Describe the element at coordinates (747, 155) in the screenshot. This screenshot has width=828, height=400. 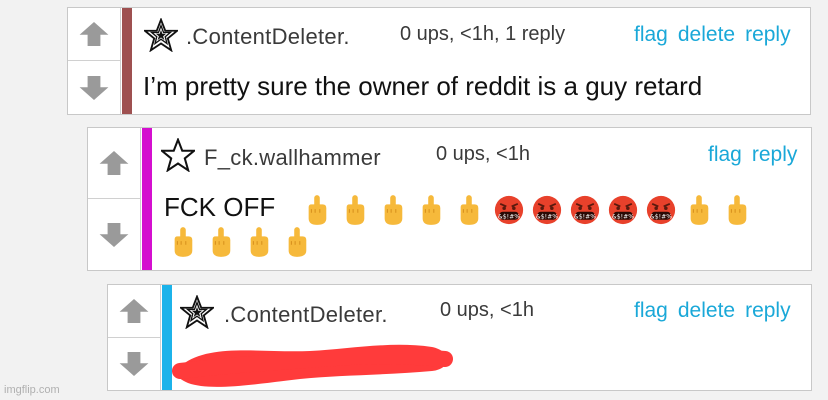
I see `comment-actions: flag reply` at that location.